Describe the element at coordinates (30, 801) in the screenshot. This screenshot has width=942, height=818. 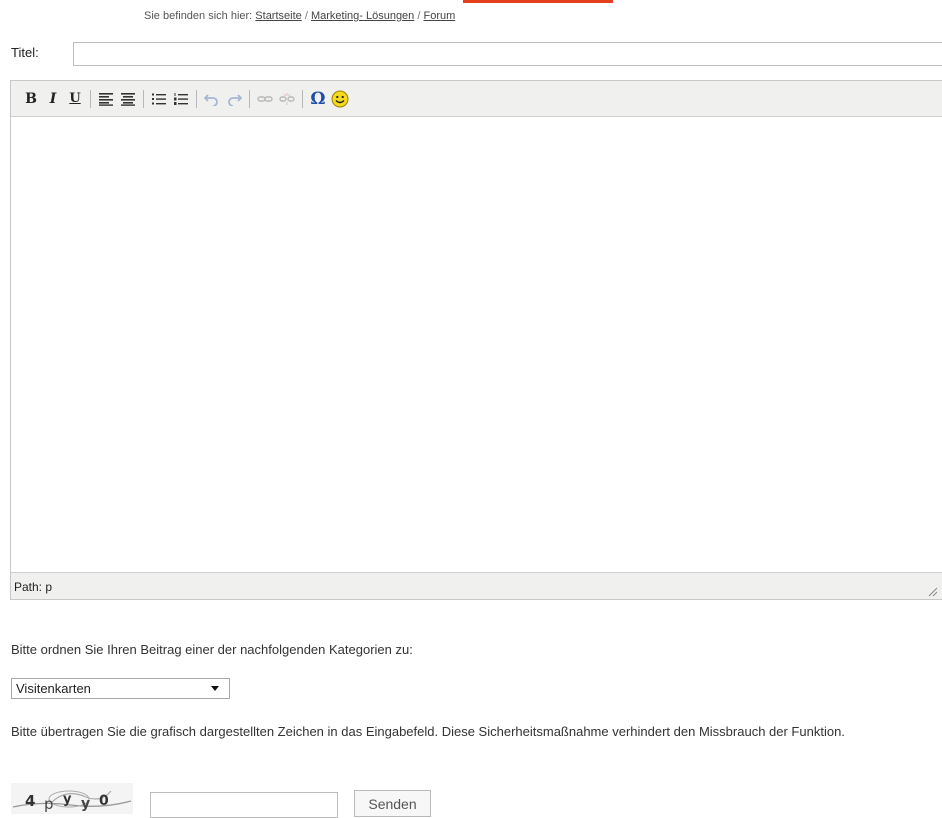
I see `svg-text: 4` at that location.